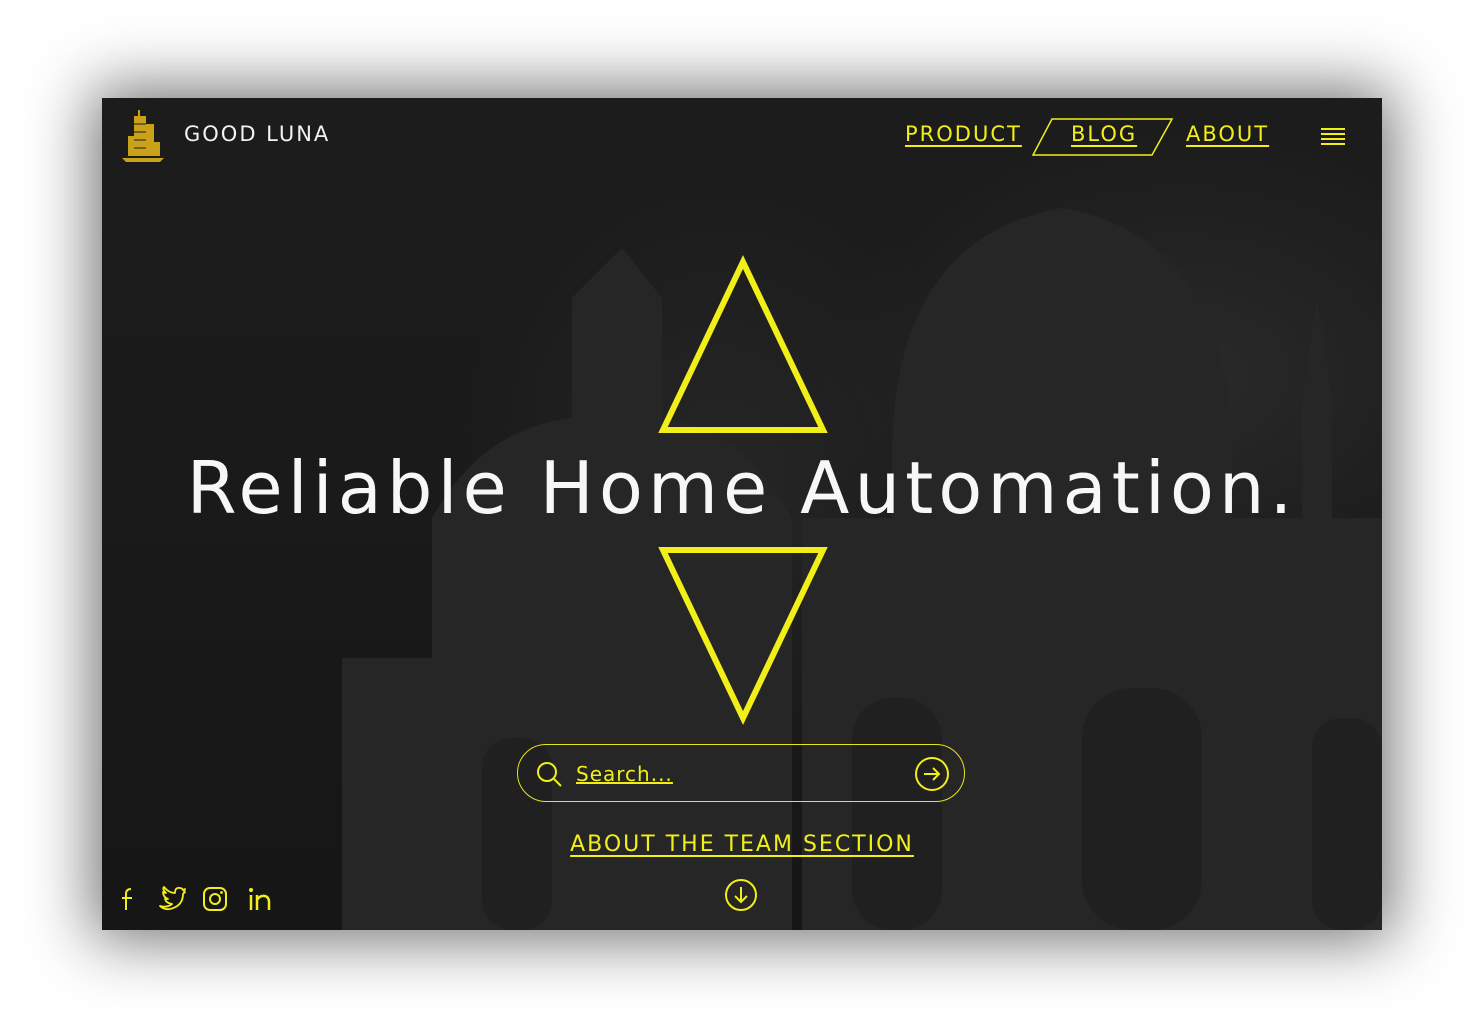  I want to click on team-section-link: ABOUT THE TEAM SECTION, so click(742, 844).